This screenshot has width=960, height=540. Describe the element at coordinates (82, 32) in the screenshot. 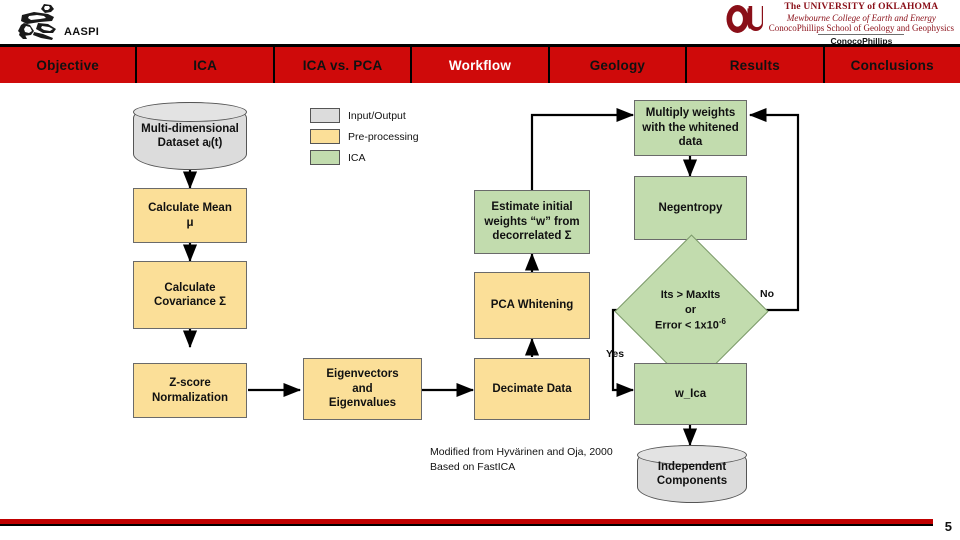

I see `aaspi-label: AASPI` at that location.